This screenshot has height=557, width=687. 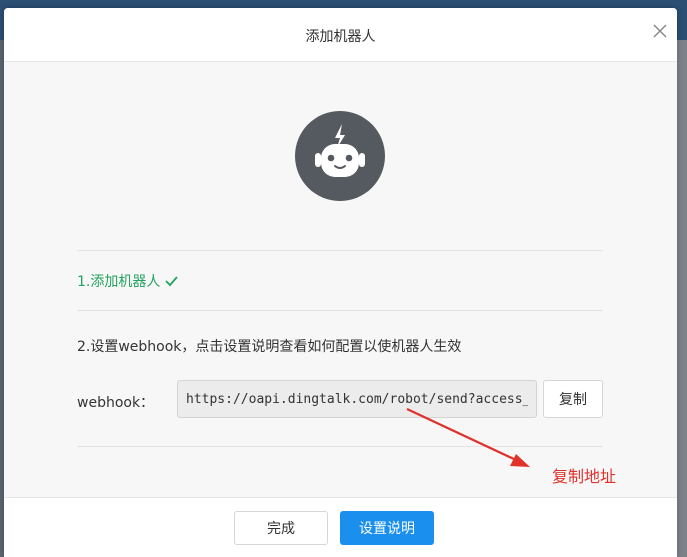 What do you see at coordinates (269, 347) in the screenshot?
I see `step-2-instruction: 2.设置webhook，点击设置说明查看如何配置以使机器人生效` at bounding box center [269, 347].